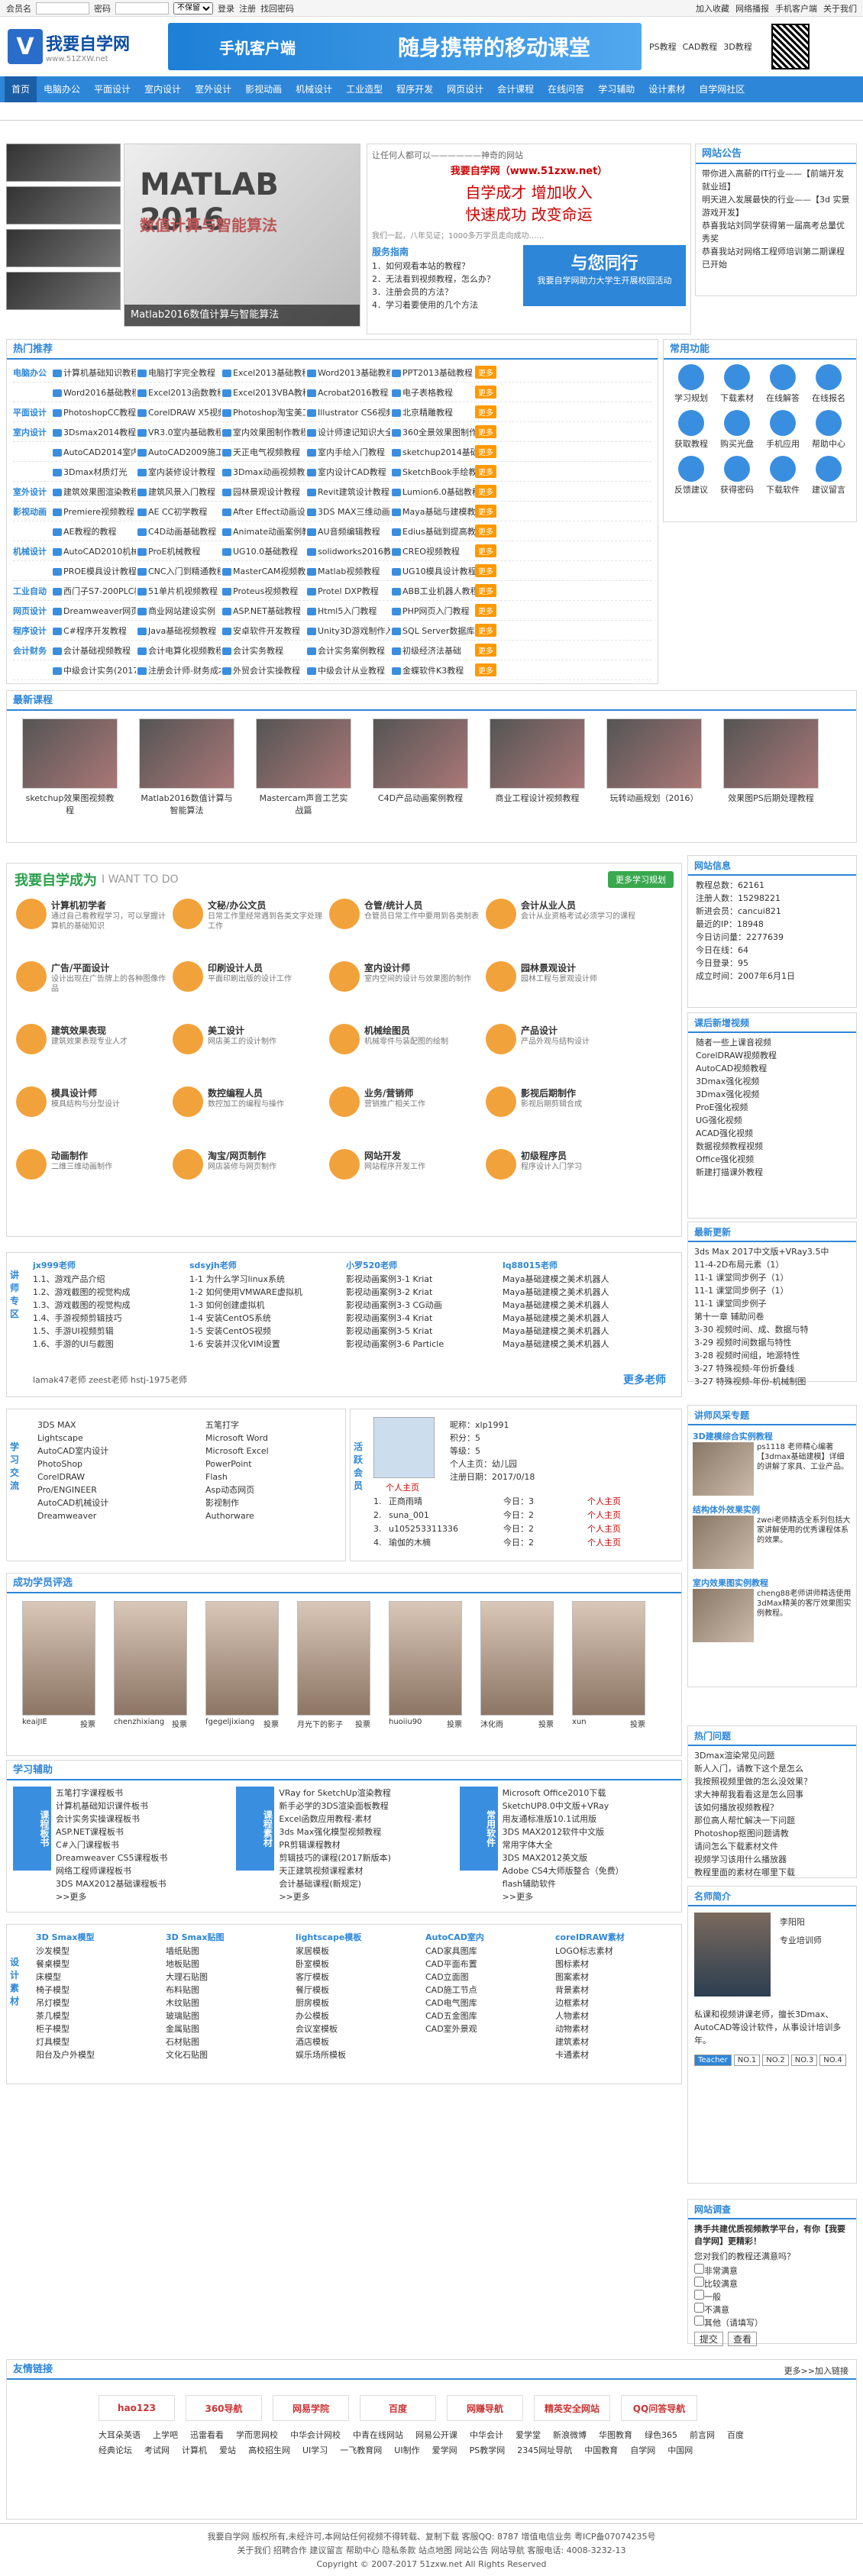 Image resolution: width=863 pixels, height=2576 pixels. I want to click on material-link: CAD施工节点, so click(483, 1990).